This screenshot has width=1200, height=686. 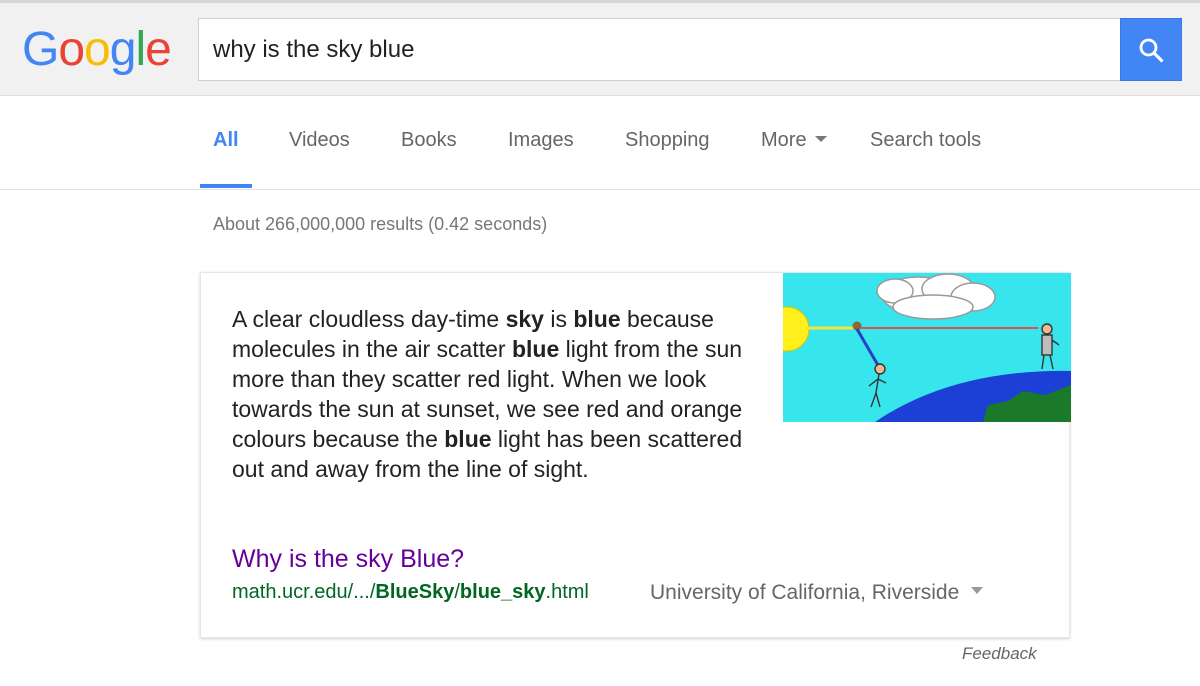 I want to click on search-box, so click(x=659, y=49).